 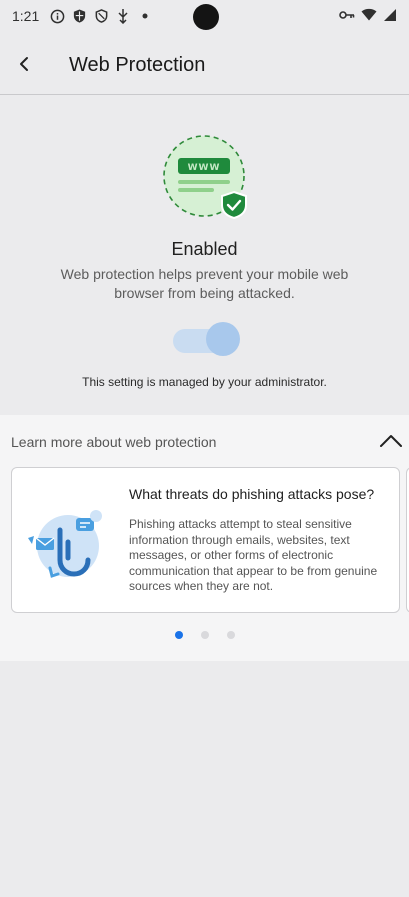 What do you see at coordinates (391, 441) in the screenshot?
I see `chevron-up-icon` at bounding box center [391, 441].